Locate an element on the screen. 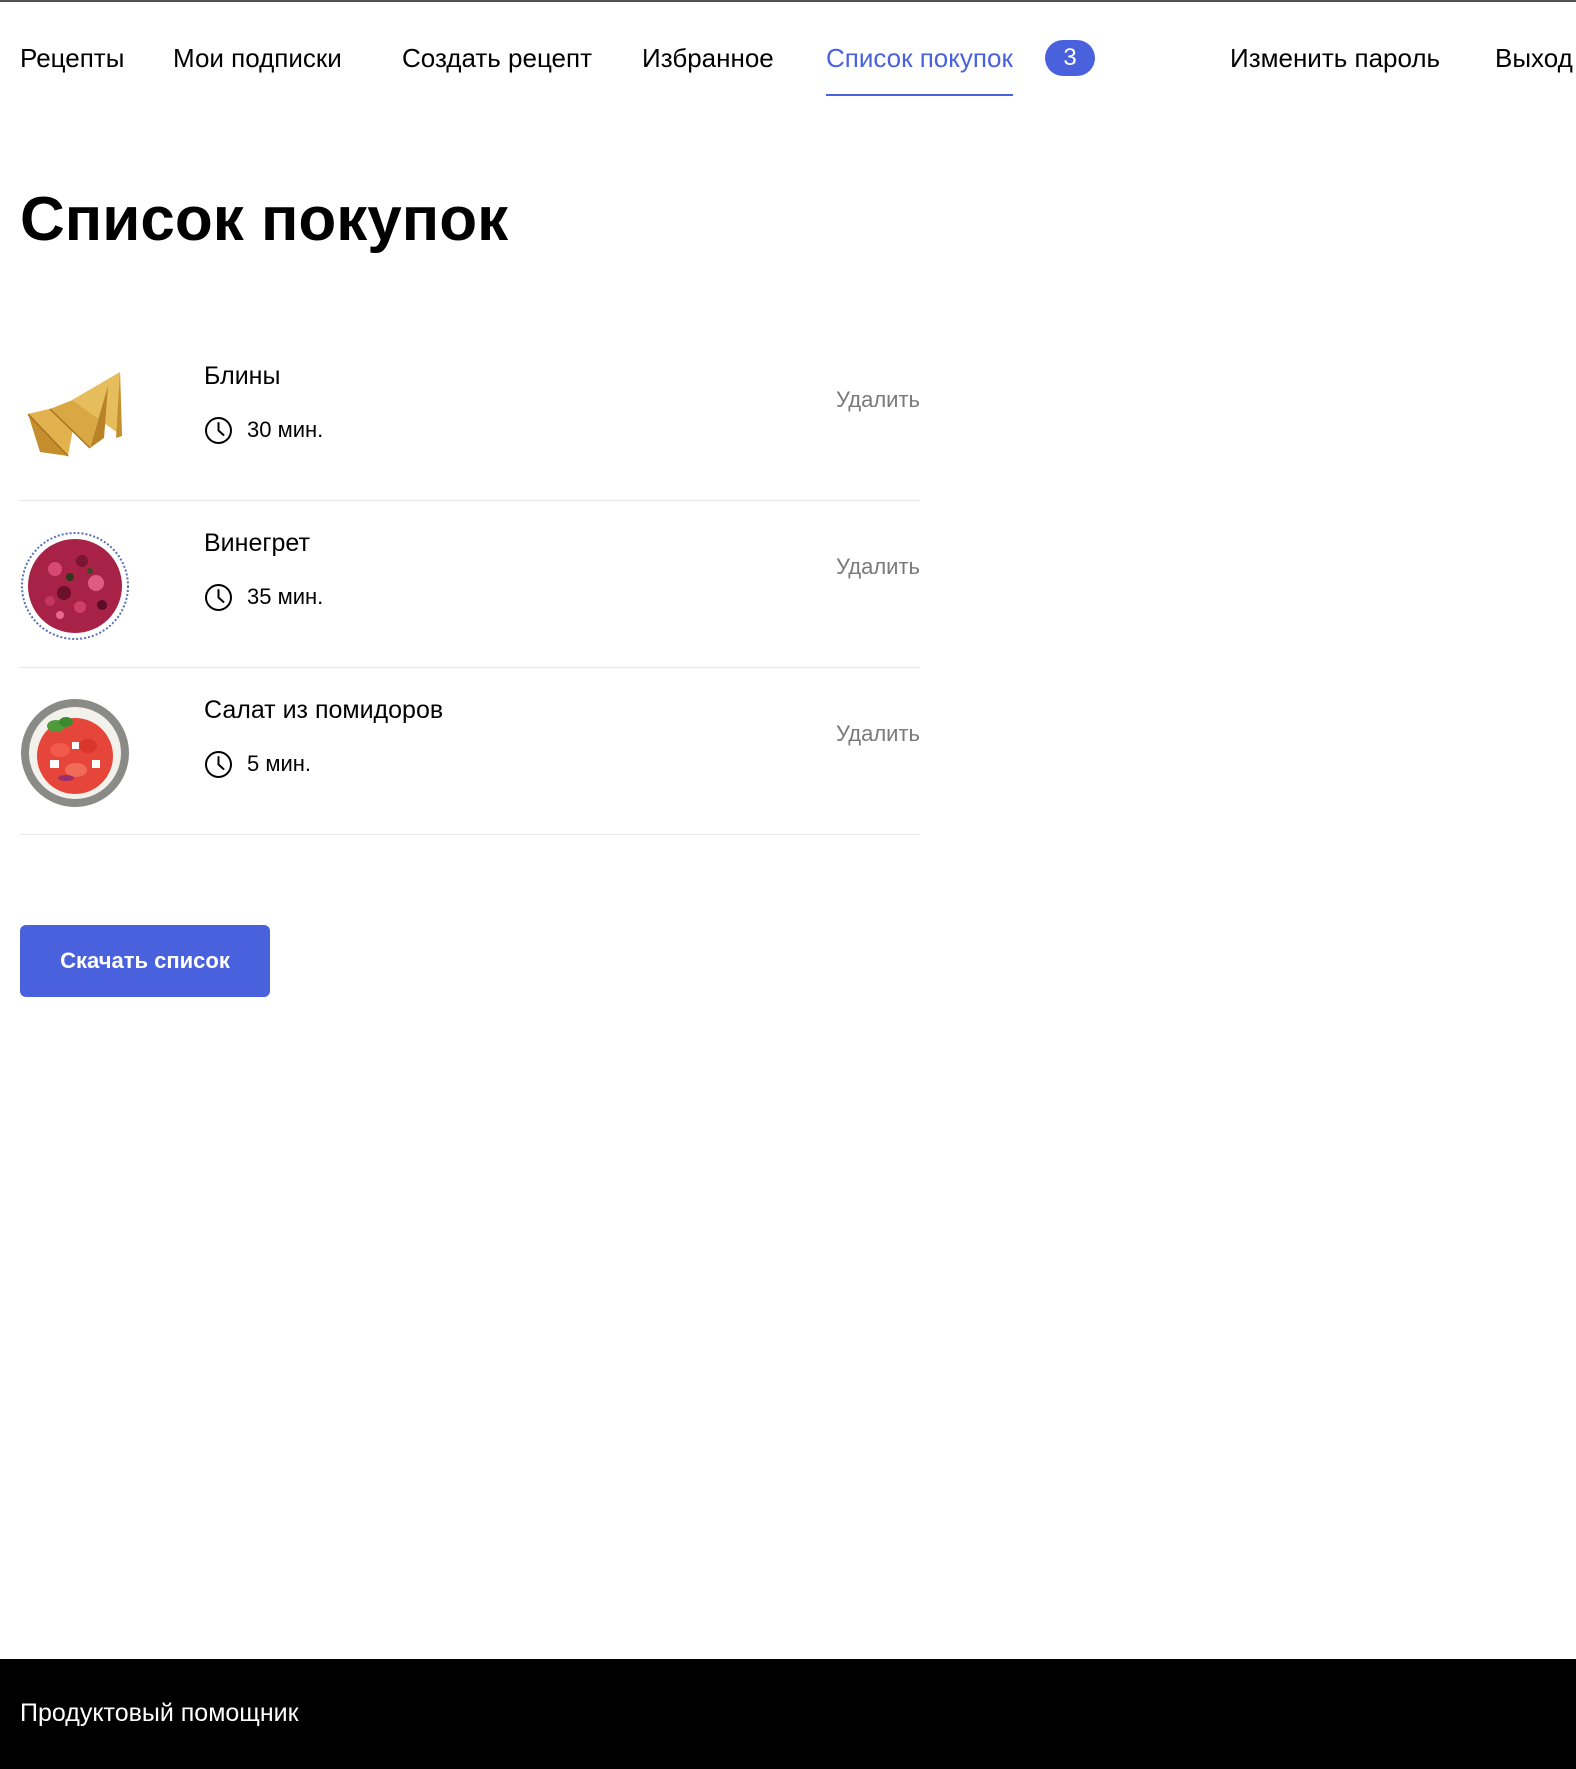 The width and height of the screenshot is (1576, 1769). nav-link-create-recipe: Создать рецепт is located at coordinates (497, 58).